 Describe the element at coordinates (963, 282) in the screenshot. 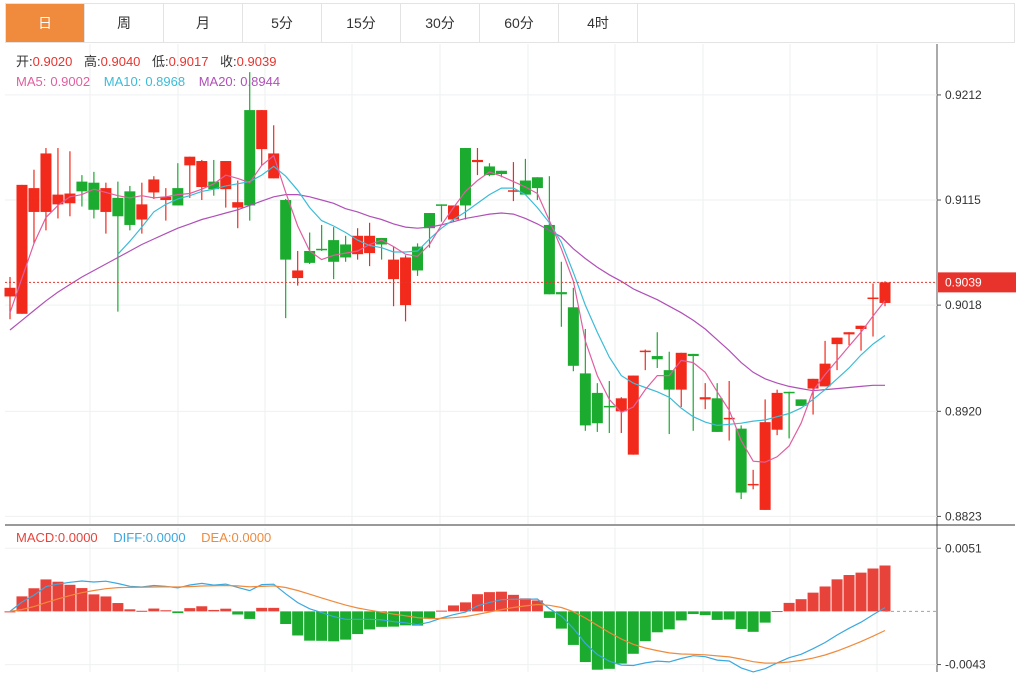

I see `last-price-label: 0.9039` at that location.